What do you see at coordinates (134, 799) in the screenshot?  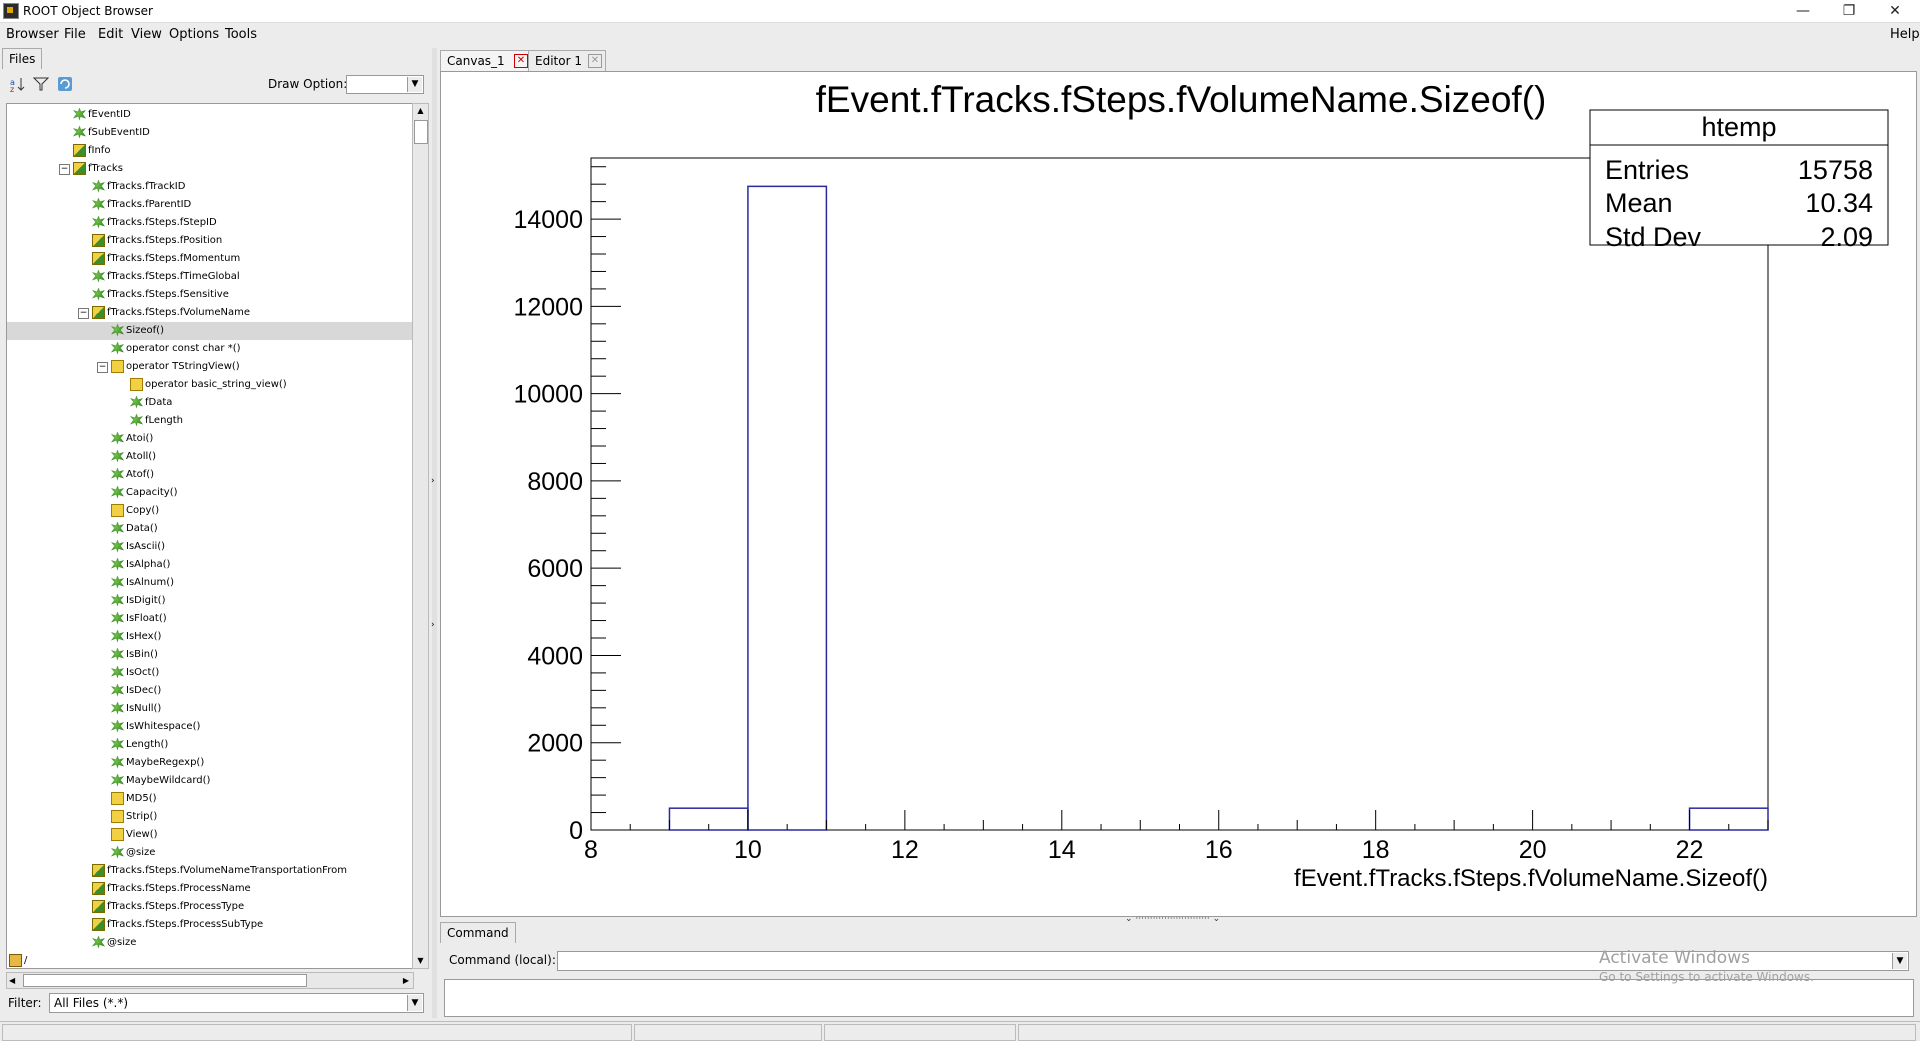 I see `tree-item: MD5()` at bounding box center [134, 799].